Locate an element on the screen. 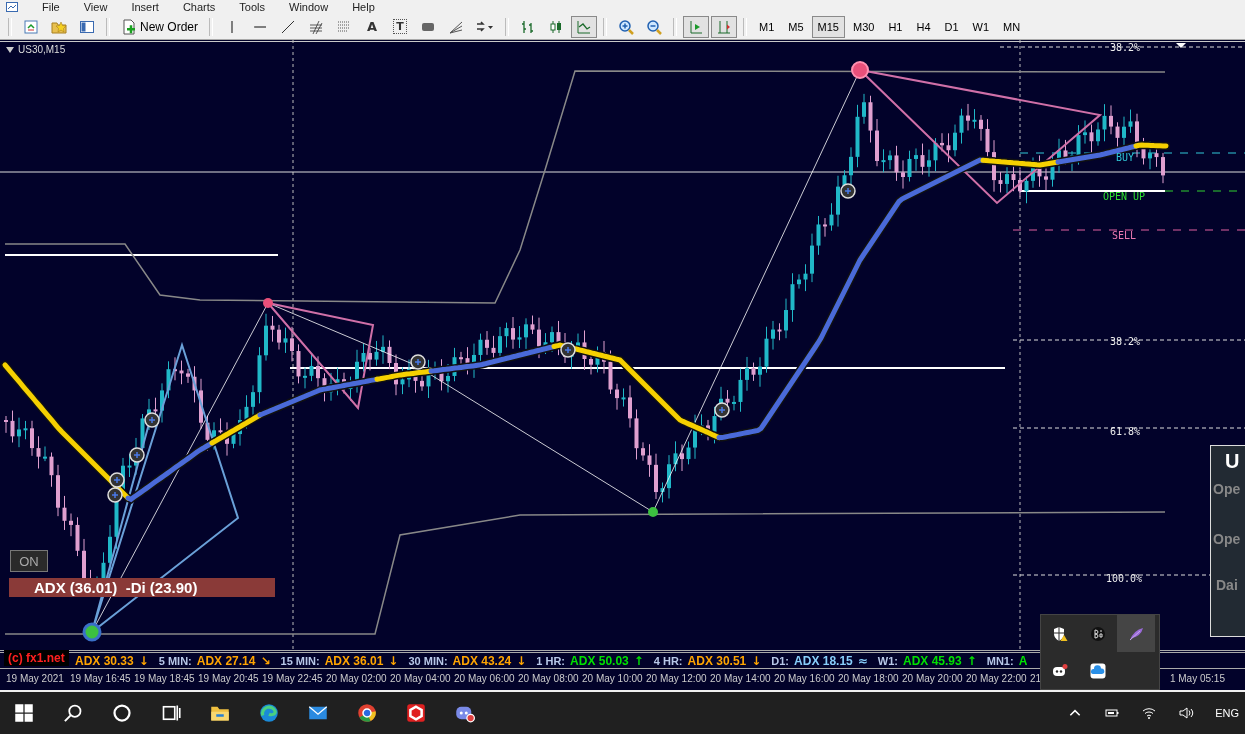 This screenshot has width=1245, height=734. menu-item: Charts is located at coordinates (199, 7).